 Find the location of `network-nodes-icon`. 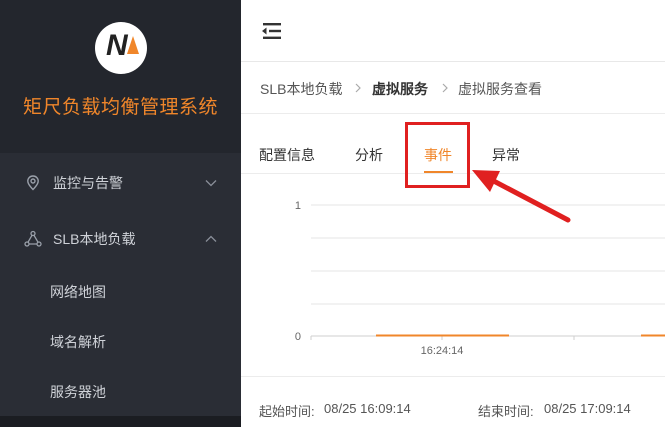

network-nodes-icon is located at coordinates (33, 238).